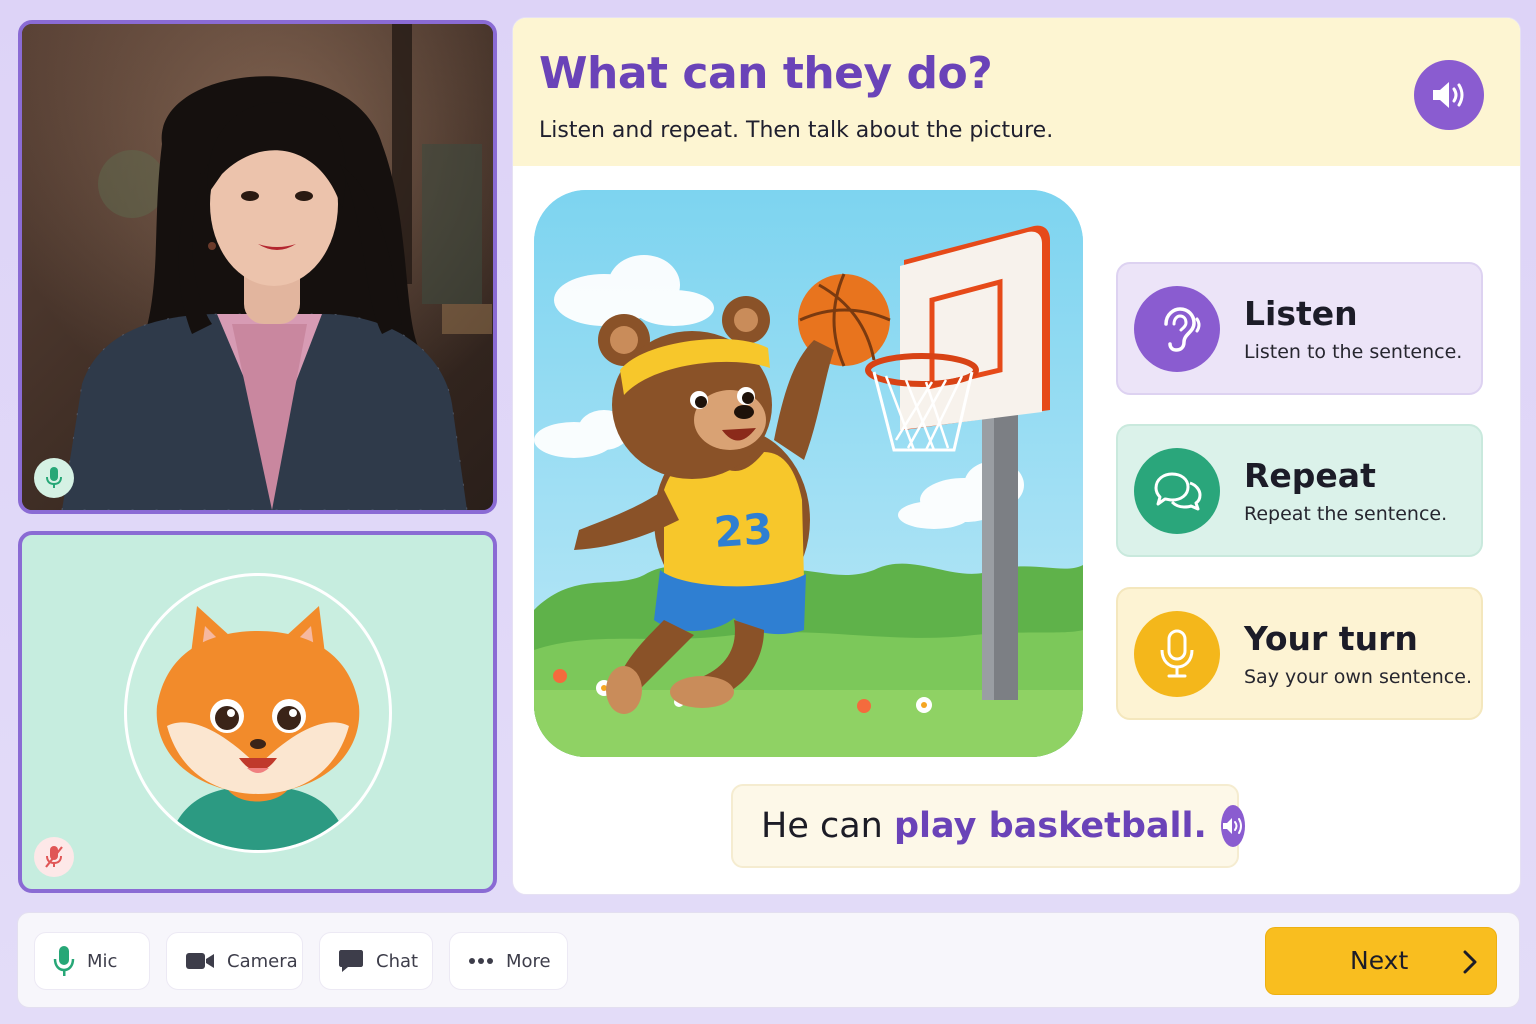 This screenshot has height=1024, width=1536. I want to click on chevron-right-icon, so click(1470, 962).